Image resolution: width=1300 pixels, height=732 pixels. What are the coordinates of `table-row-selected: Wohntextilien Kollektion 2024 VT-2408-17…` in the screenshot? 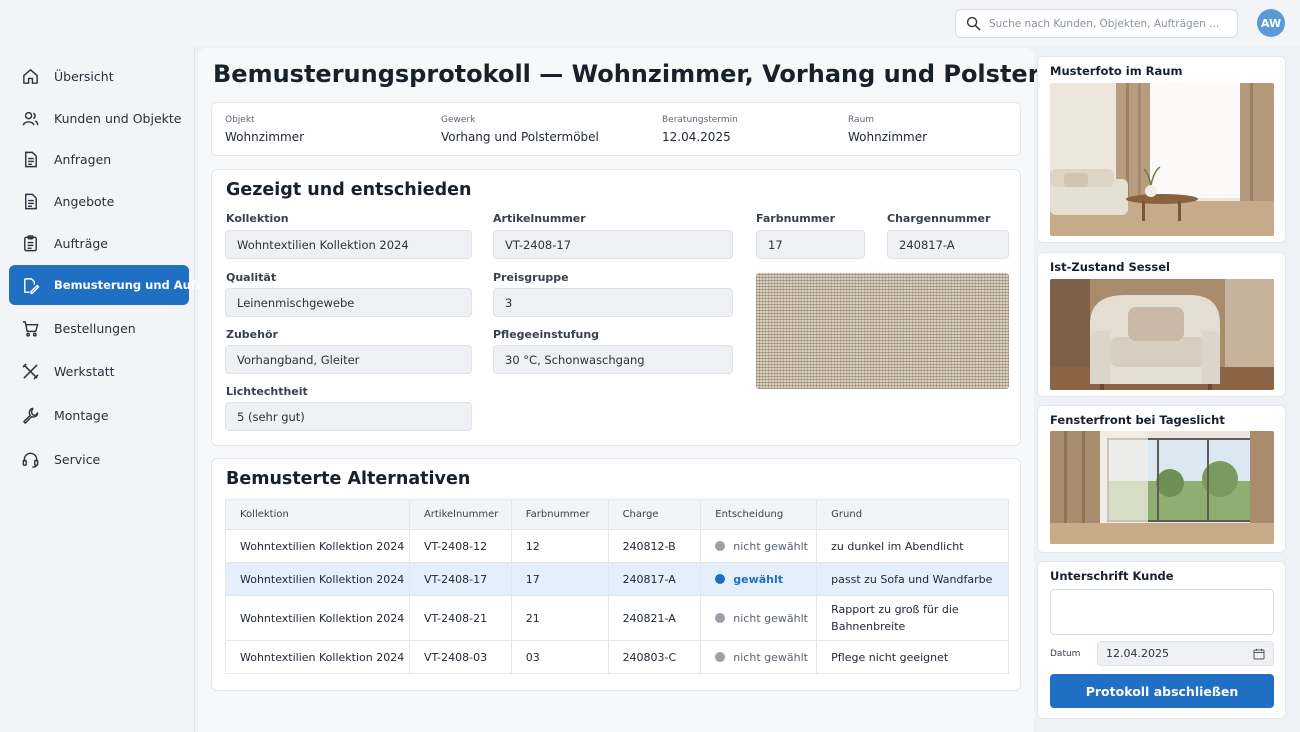 It's located at (617, 579).